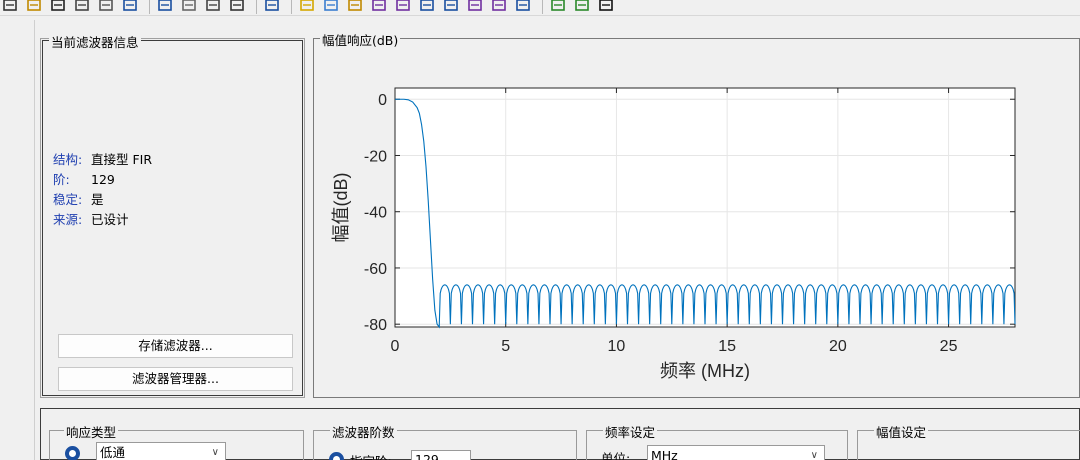 The width and height of the screenshot is (1080, 460). What do you see at coordinates (91, 431) in the screenshot?
I see `group-title: 响应类型` at bounding box center [91, 431].